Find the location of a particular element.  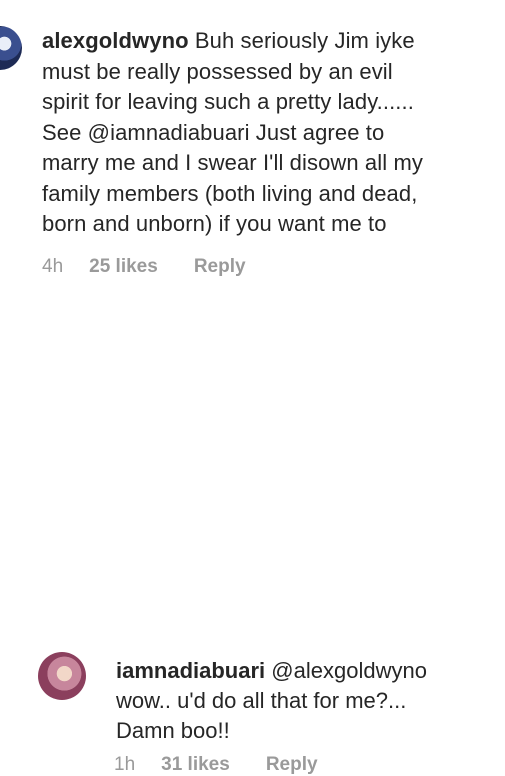

comment-line: marry me and I swear I'll disown all my is located at coordinates (232, 162).